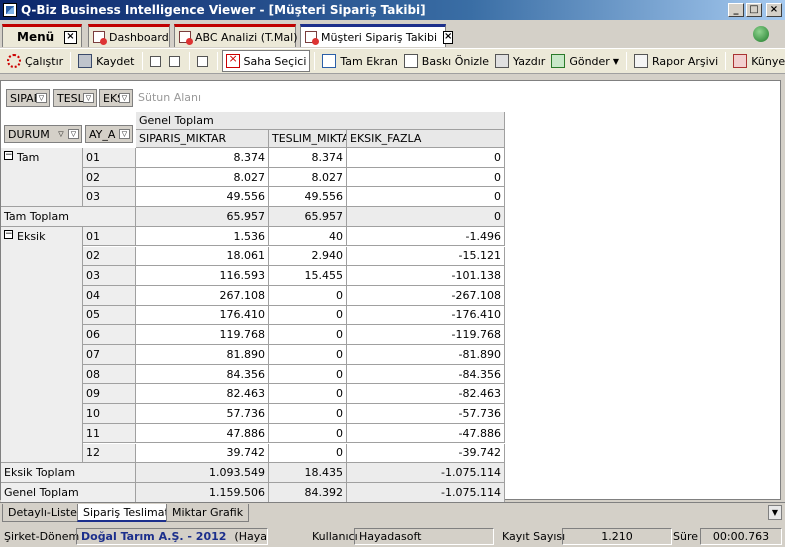 The image size is (785, 547). What do you see at coordinates (757, 61) in the screenshot?
I see `kunye-button: Künye` at bounding box center [757, 61].